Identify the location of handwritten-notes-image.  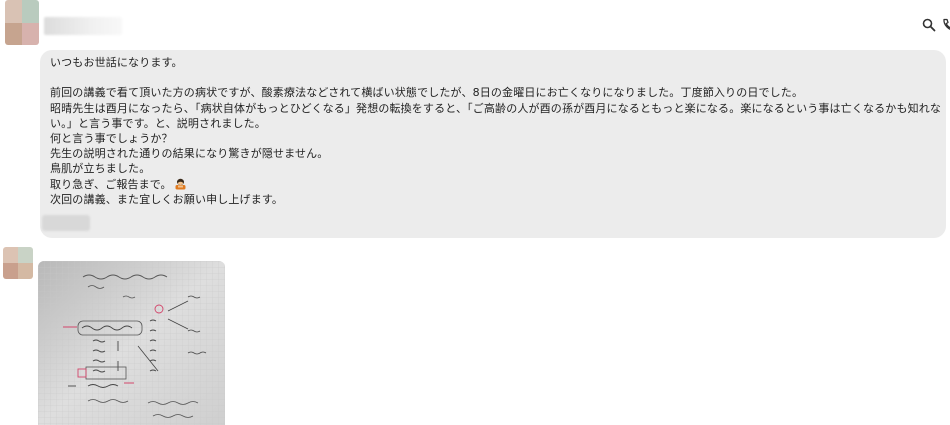
(131, 343).